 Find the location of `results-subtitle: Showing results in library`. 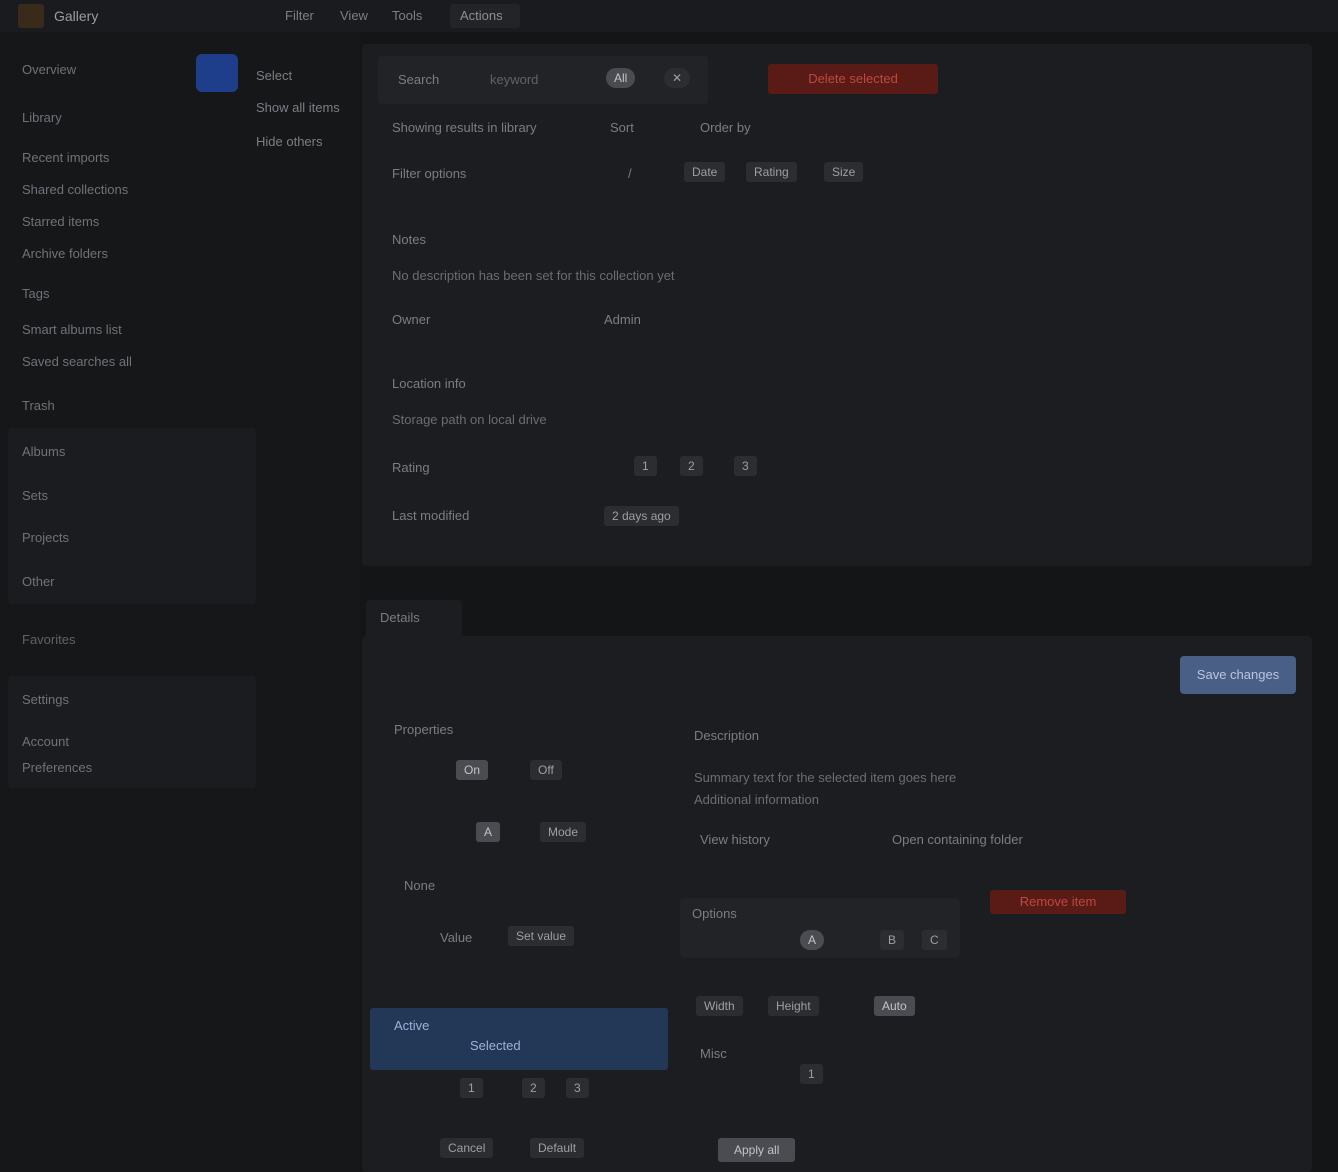

results-subtitle: Showing results in library is located at coordinates (464, 127).